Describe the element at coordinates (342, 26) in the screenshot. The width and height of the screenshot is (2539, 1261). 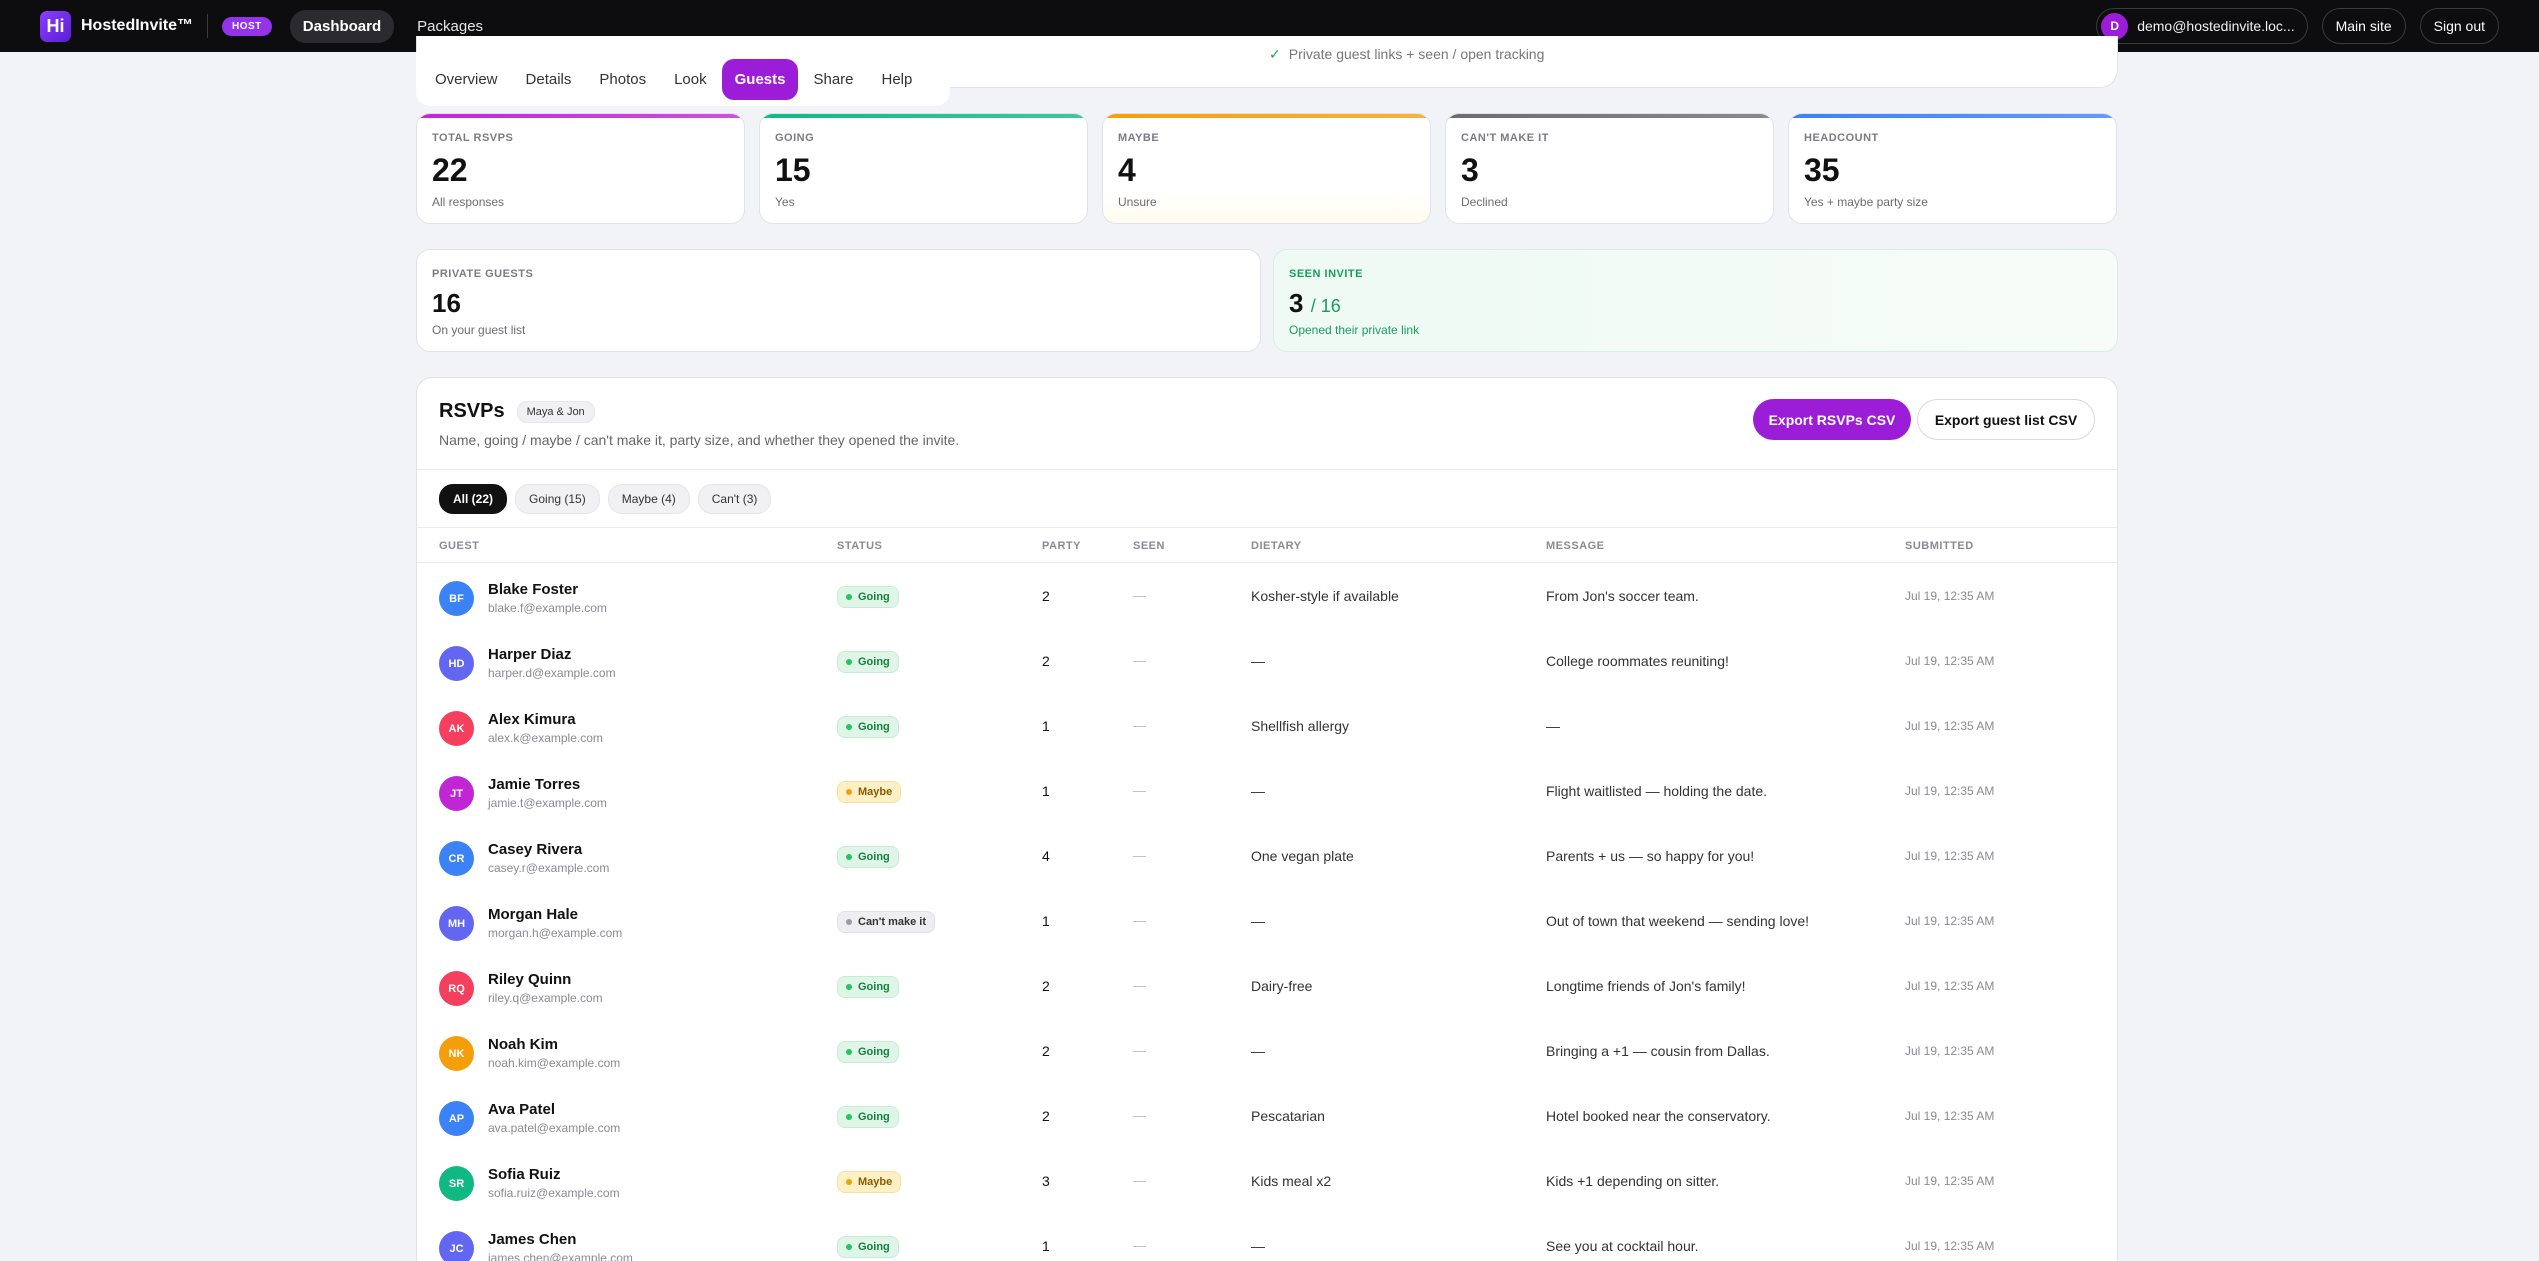
I see `nav-link-dashboard: Dashboard` at that location.